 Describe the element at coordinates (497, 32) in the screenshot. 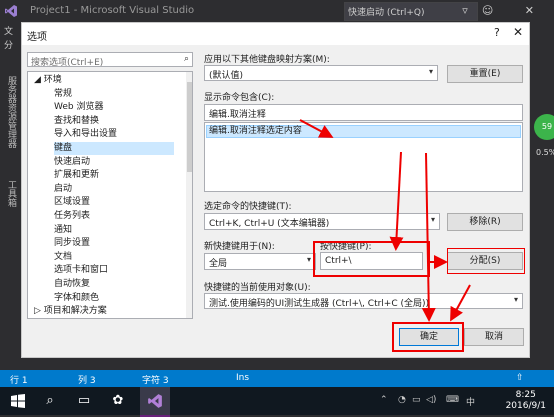

I see `help-button: ?` at that location.